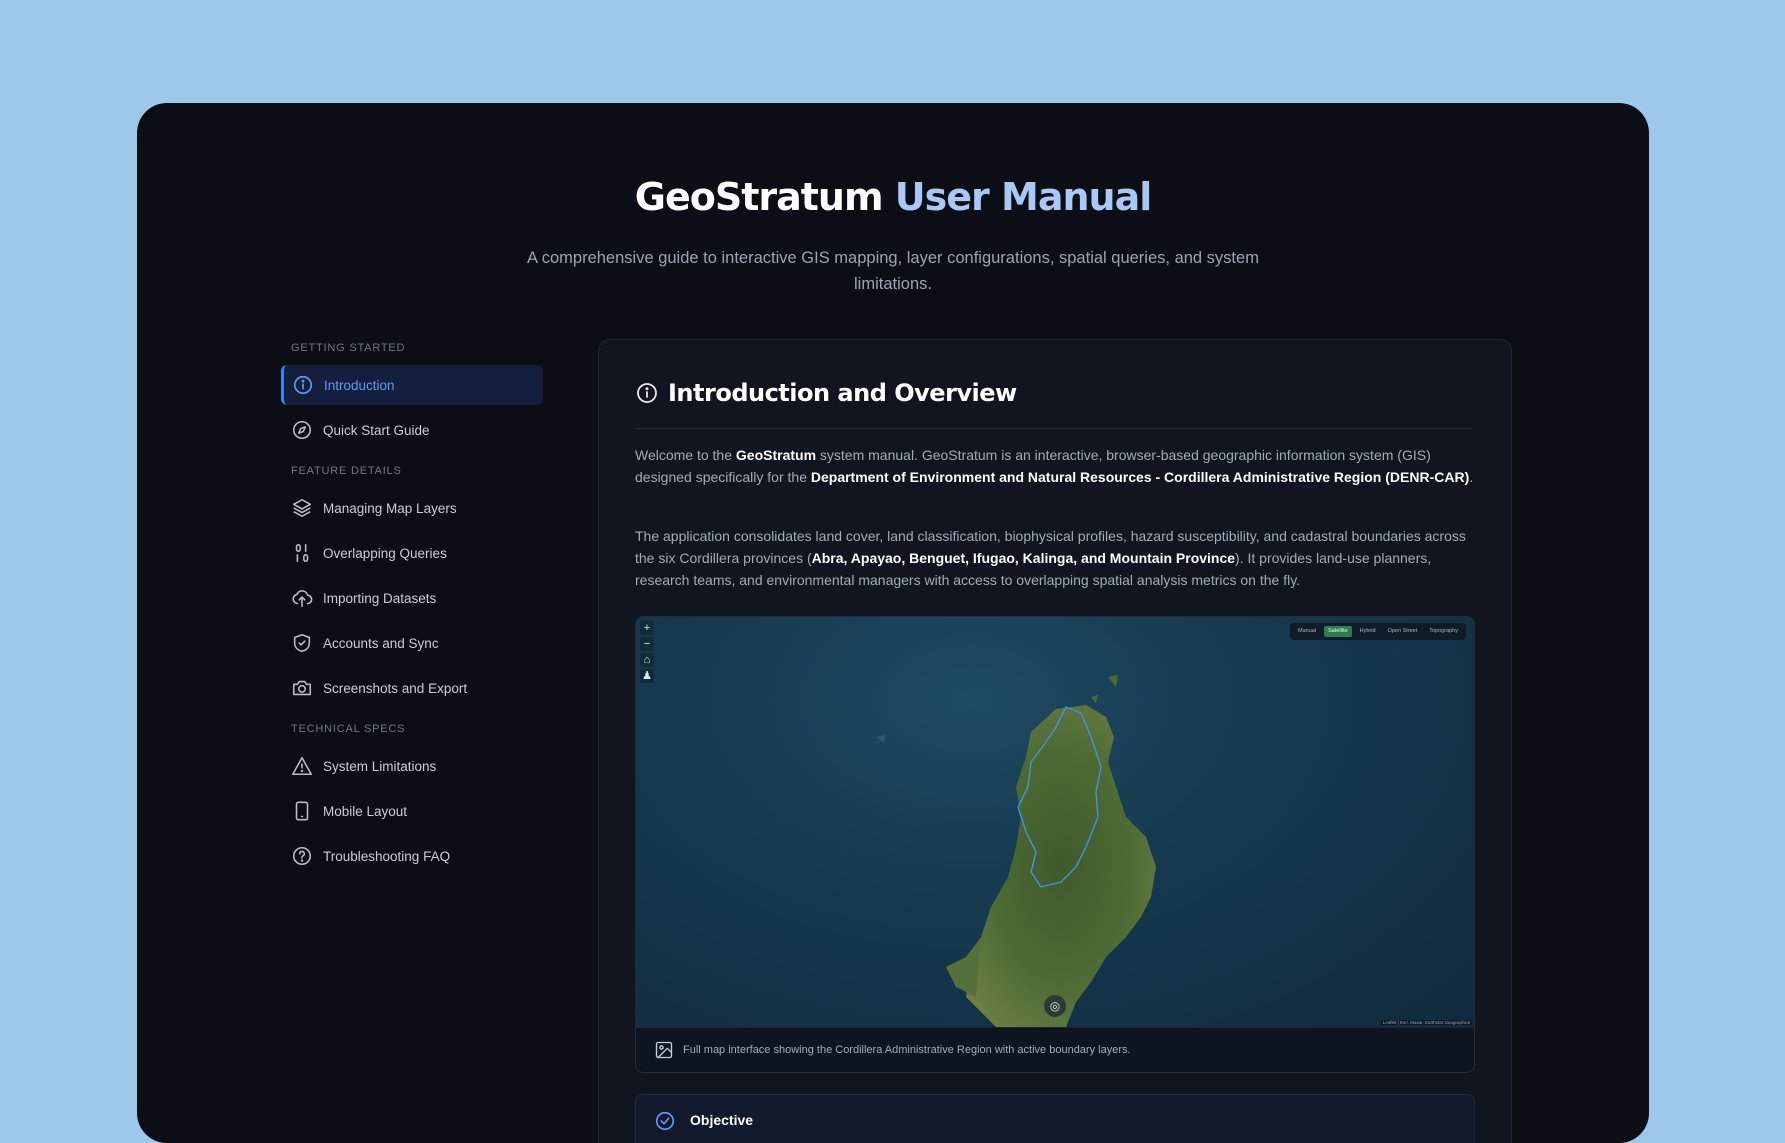  I want to click on binary-icon, so click(302, 553).